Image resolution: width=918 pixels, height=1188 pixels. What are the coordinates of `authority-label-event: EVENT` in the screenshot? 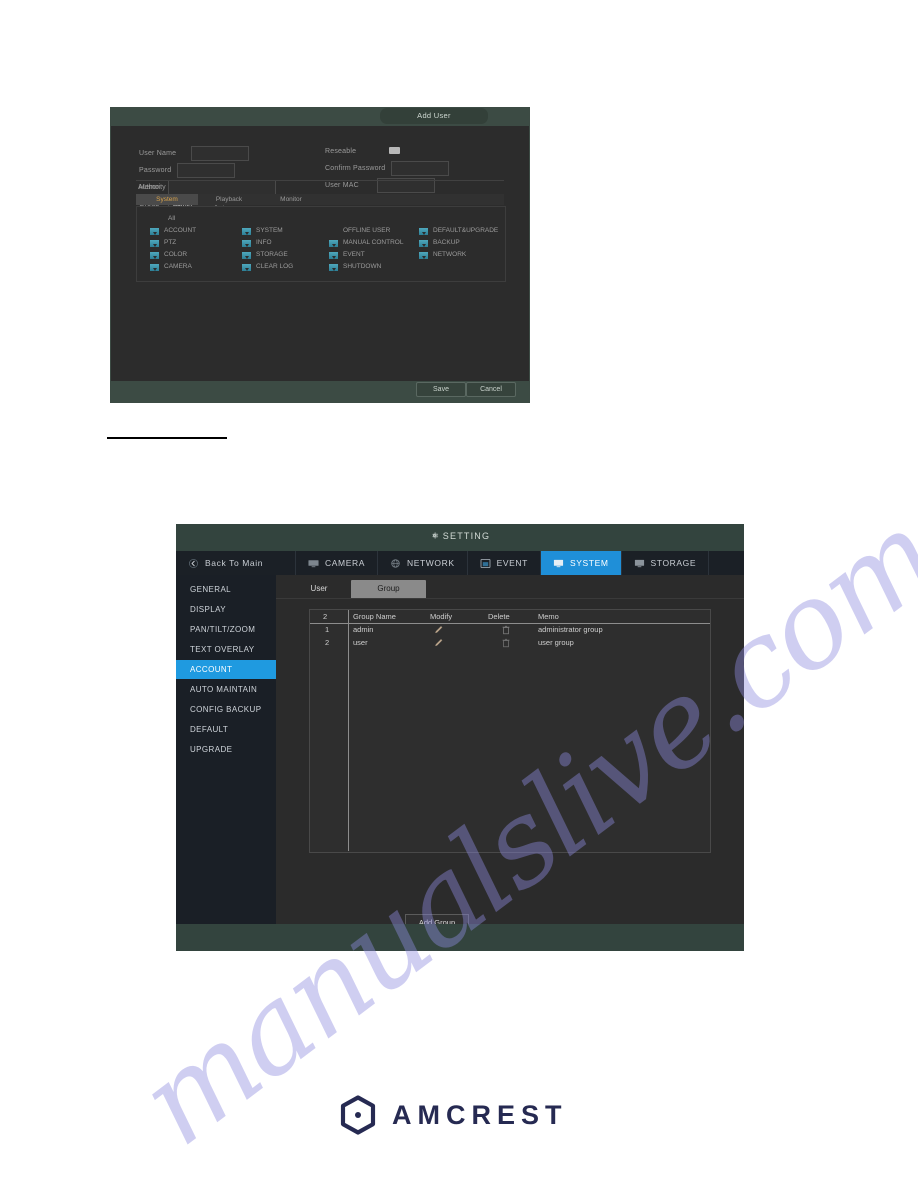 It's located at (354, 254).